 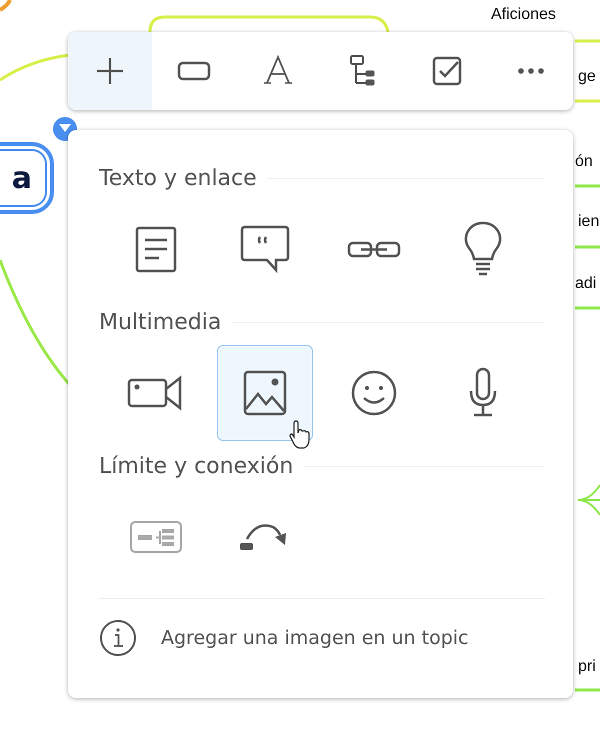 I want to click on selected-topic: a, so click(x=27, y=178).